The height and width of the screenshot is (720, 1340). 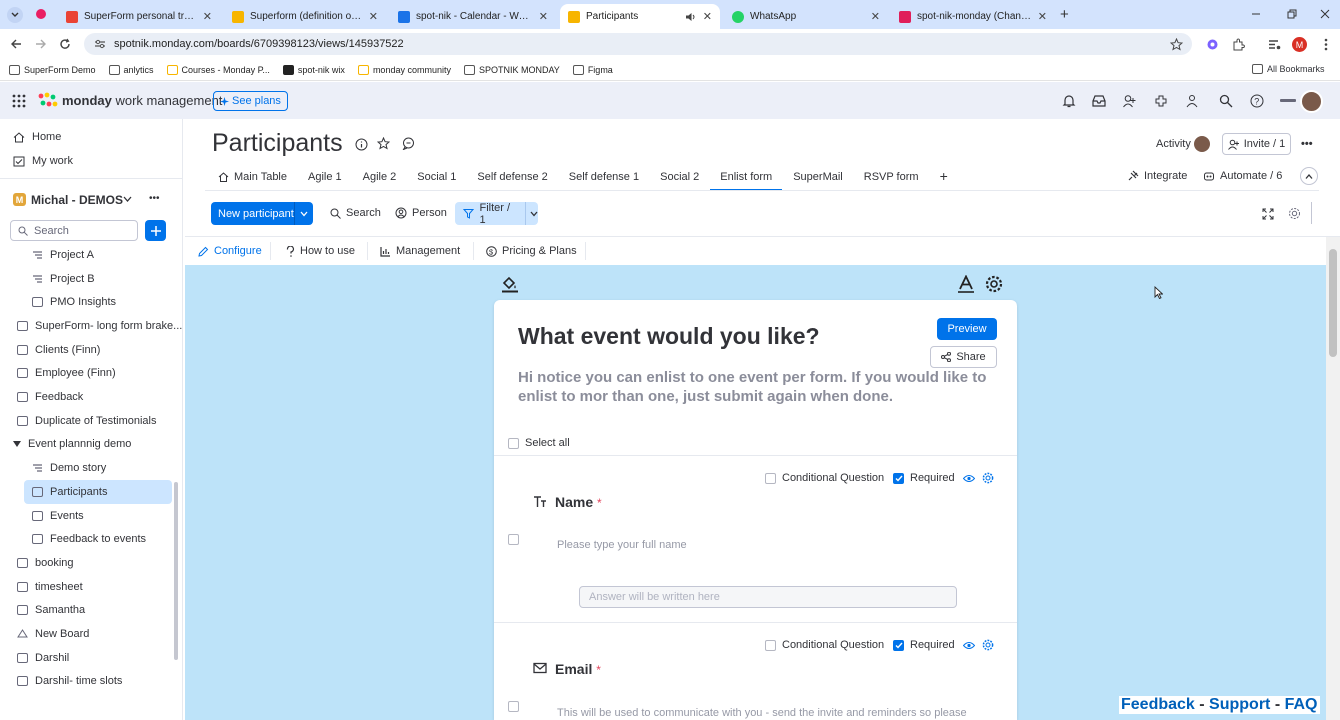 What do you see at coordinates (1288, 69) in the screenshot?
I see `all-bookmarks: All Bookmarks` at bounding box center [1288, 69].